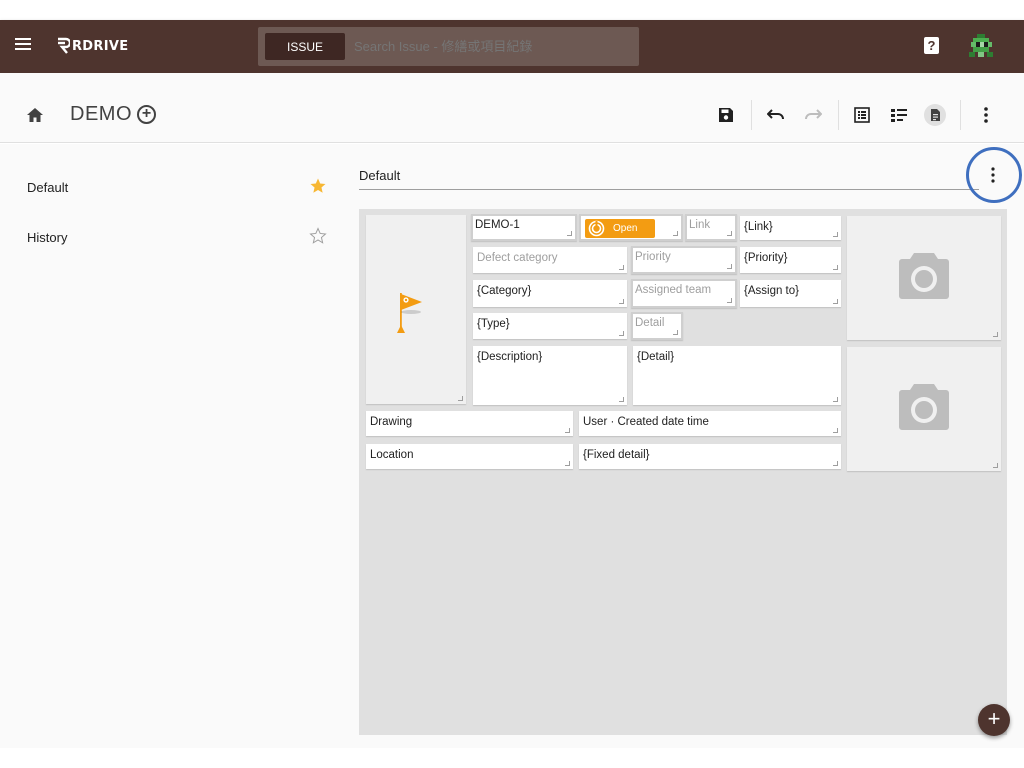  I want to click on status-field: Open, so click(631, 227).